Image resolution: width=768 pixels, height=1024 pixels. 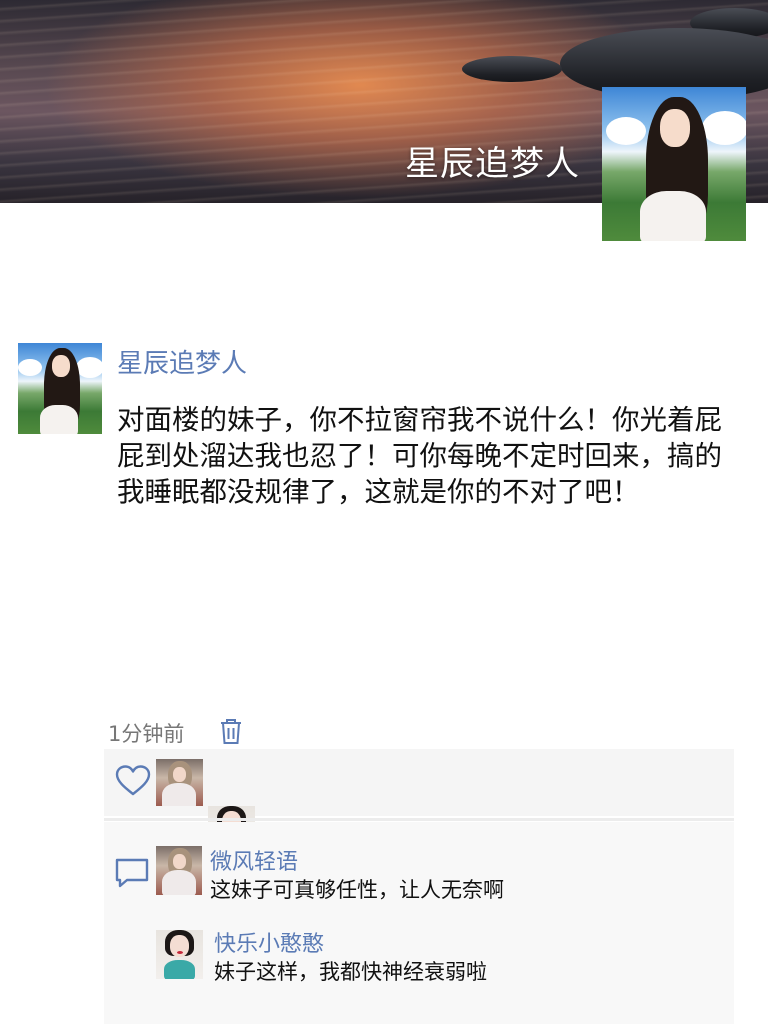 I want to click on heart-icon, so click(x=133, y=781).